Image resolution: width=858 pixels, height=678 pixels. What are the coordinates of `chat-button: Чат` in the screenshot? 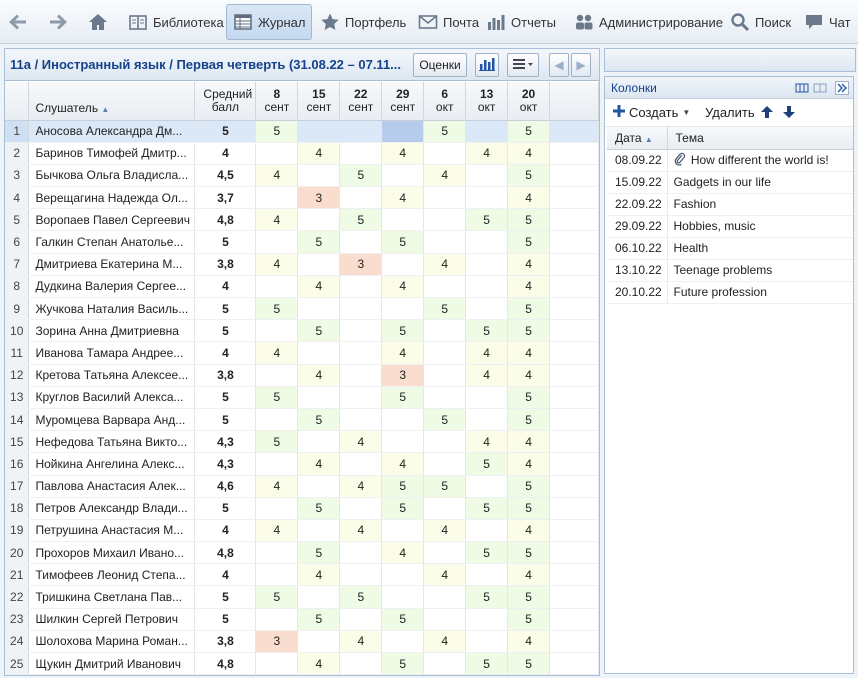 It's located at (827, 22).